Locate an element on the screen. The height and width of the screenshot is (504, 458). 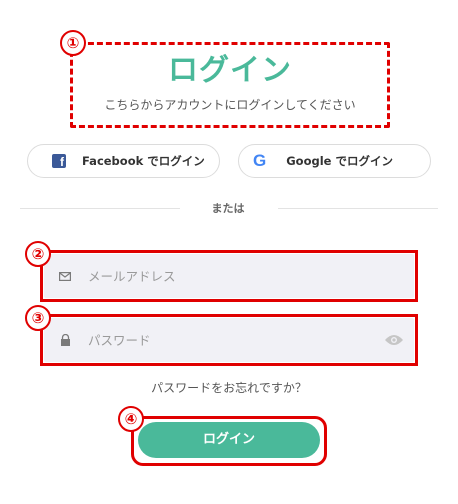
google-icon: G is located at coordinates (260, 160).